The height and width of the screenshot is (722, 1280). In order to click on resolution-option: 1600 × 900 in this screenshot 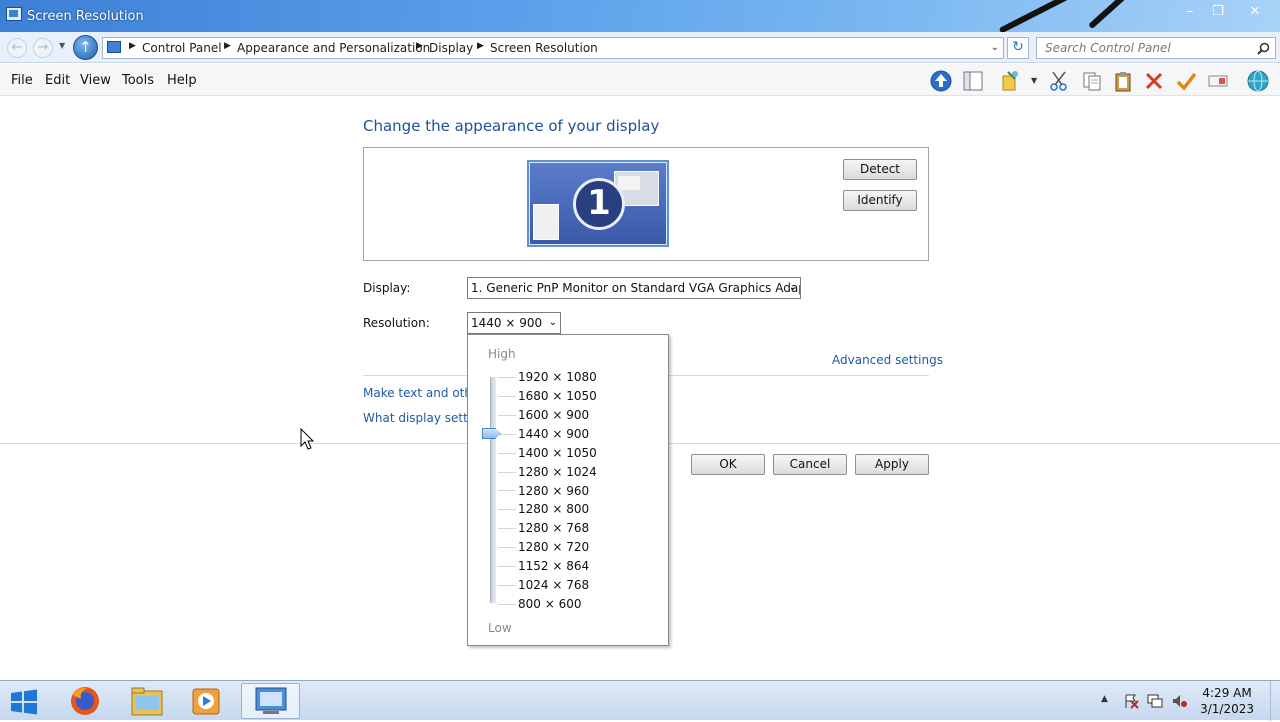, I will do `click(553, 415)`.